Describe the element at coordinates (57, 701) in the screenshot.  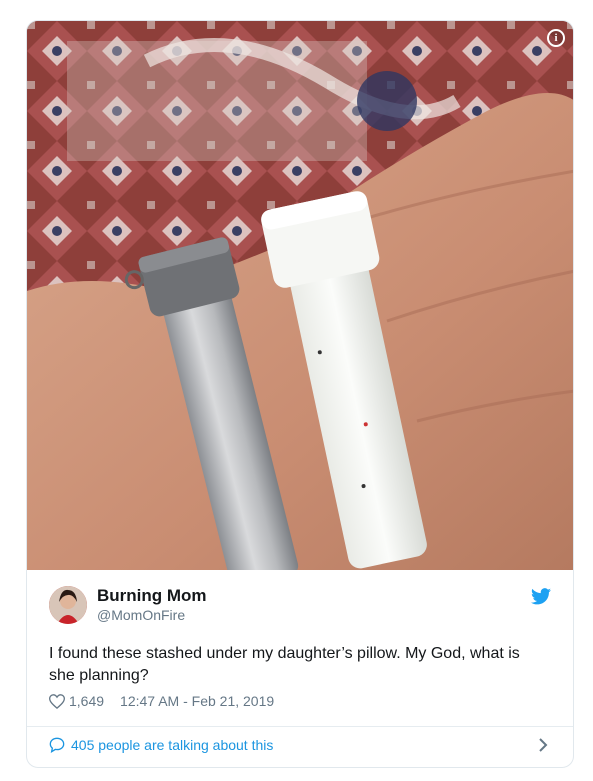
I see `heart-icon` at that location.